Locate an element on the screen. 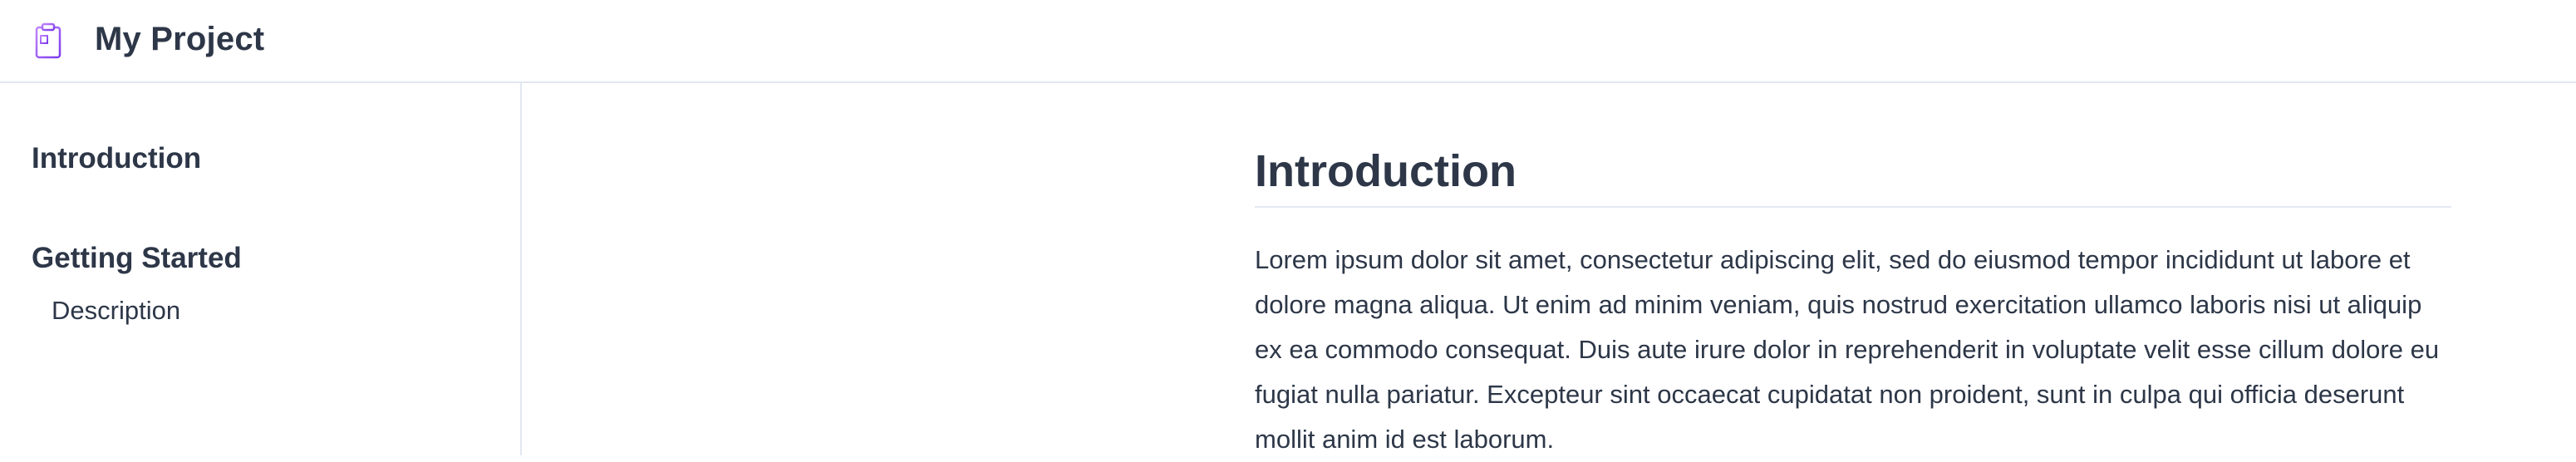 The width and height of the screenshot is (2576, 462). project-title: My Project is located at coordinates (180, 40).